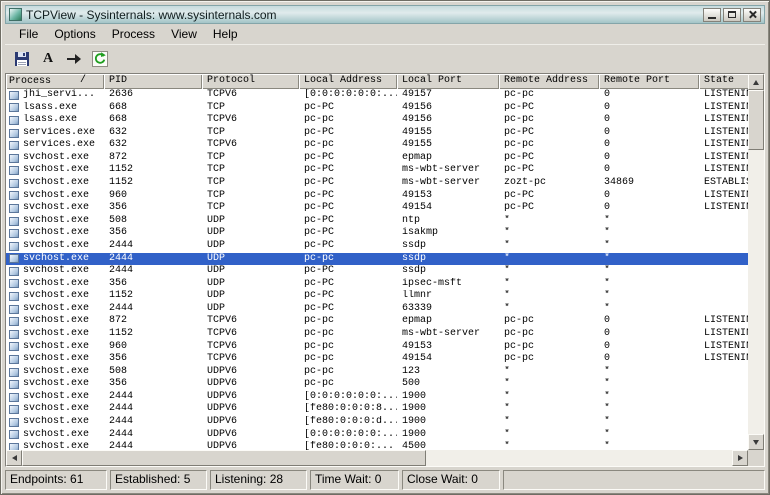 Image resolution: width=770 pixels, height=495 pixels. Describe the element at coordinates (22, 59) in the screenshot. I see `save-button` at that location.